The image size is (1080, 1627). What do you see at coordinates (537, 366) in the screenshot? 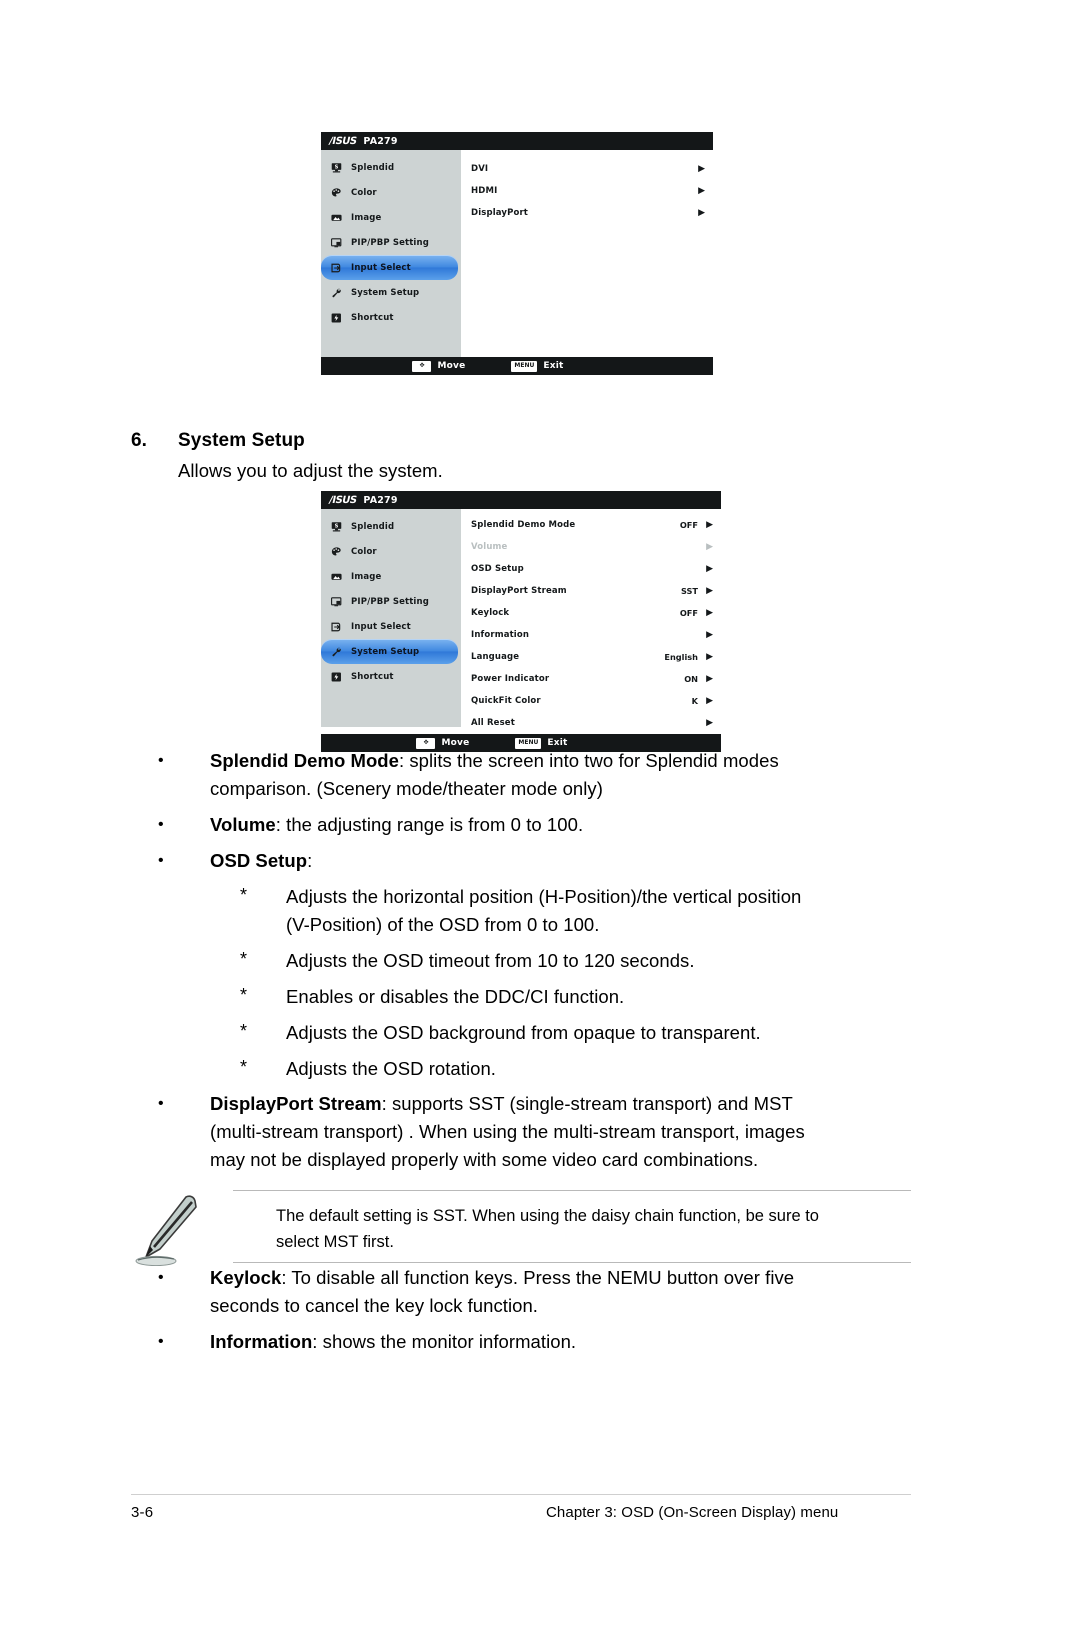
I see `osd-exit-hint: MENU Exit` at bounding box center [537, 366].